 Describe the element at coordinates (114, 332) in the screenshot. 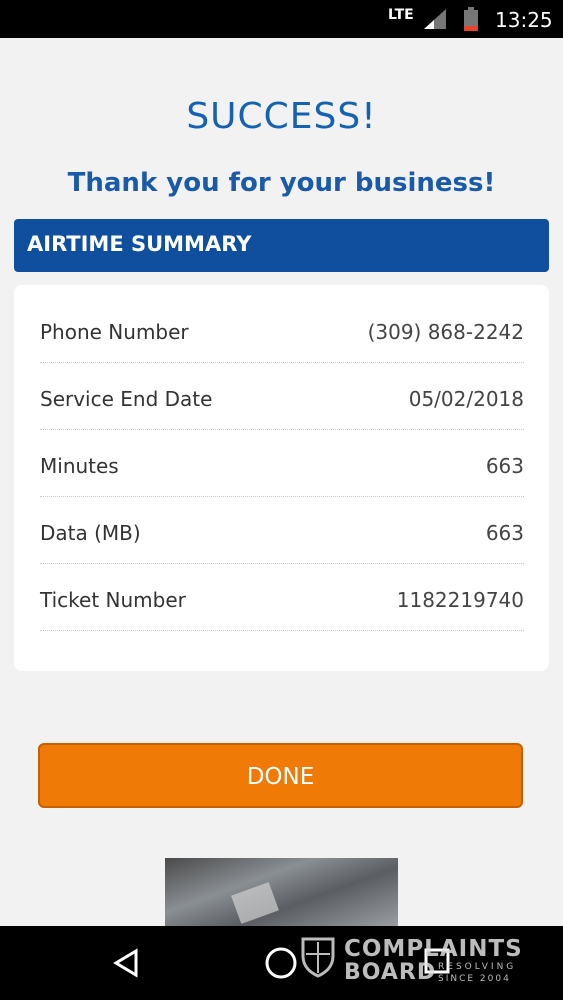

I see `row-label: Phone Number` at that location.